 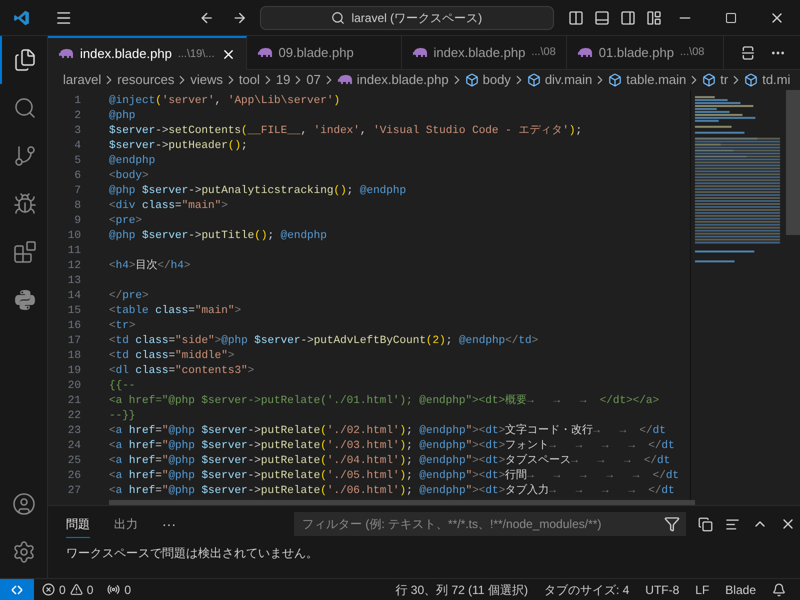 What do you see at coordinates (394, 476) in the screenshot?
I see `code-line: <a href="@php $server->putRelate('./05.html'); @endphp"><dt>行間→ → → → → </dt` at bounding box center [394, 476].